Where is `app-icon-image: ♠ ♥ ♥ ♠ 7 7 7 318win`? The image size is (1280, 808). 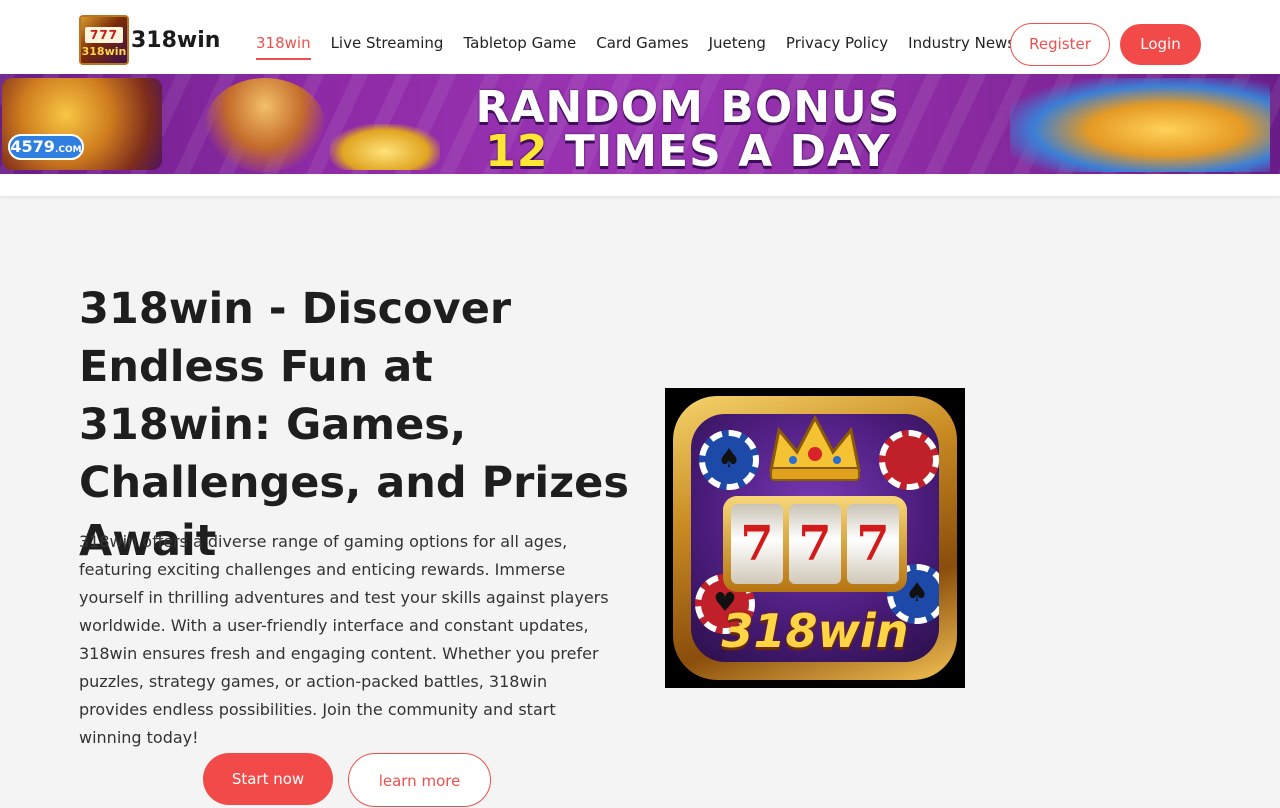
app-icon-image: ♠ ♥ ♥ ♠ 7 7 7 318win is located at coordinates (815, 538).